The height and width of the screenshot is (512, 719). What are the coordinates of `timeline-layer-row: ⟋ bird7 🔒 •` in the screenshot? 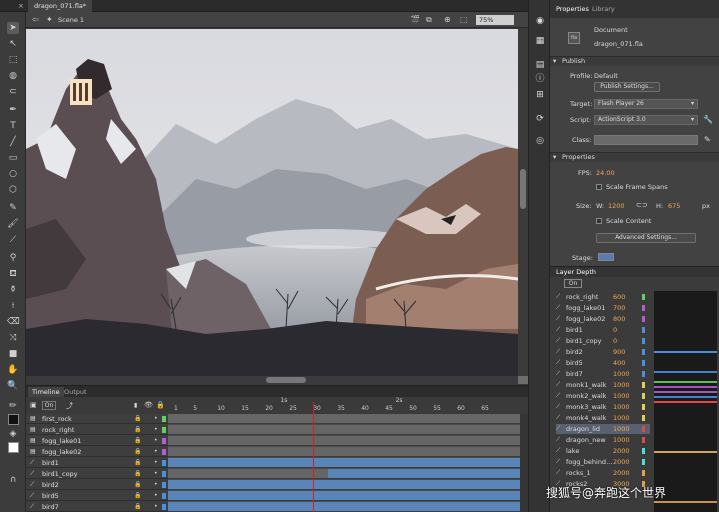 It's located at (97, 507).